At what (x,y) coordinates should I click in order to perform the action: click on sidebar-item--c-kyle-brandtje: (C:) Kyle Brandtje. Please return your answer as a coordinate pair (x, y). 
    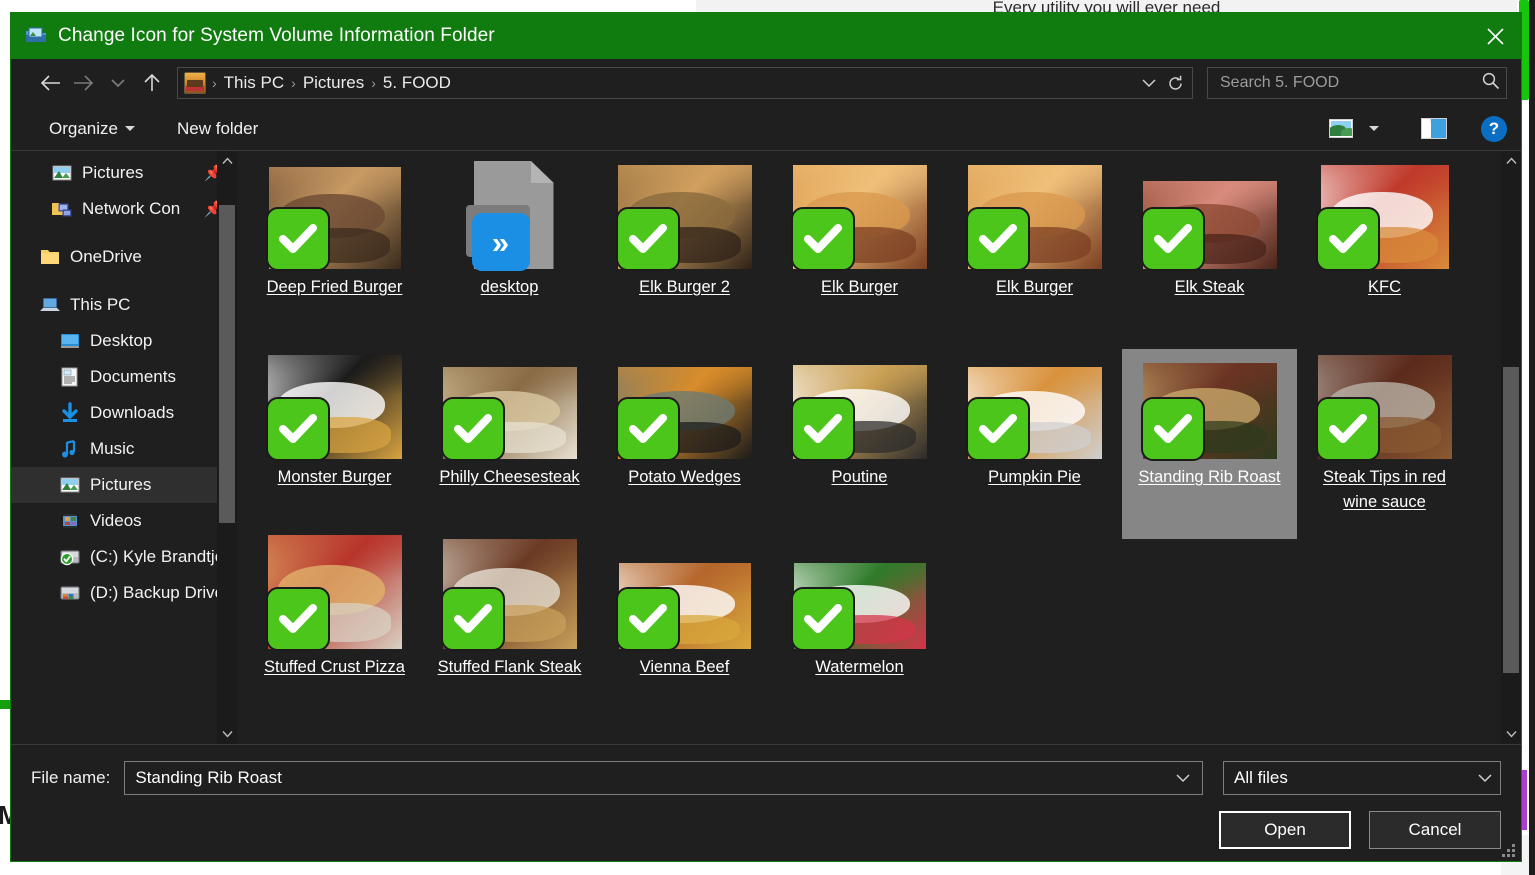
    Looking at the image, I should click on (124, 557).